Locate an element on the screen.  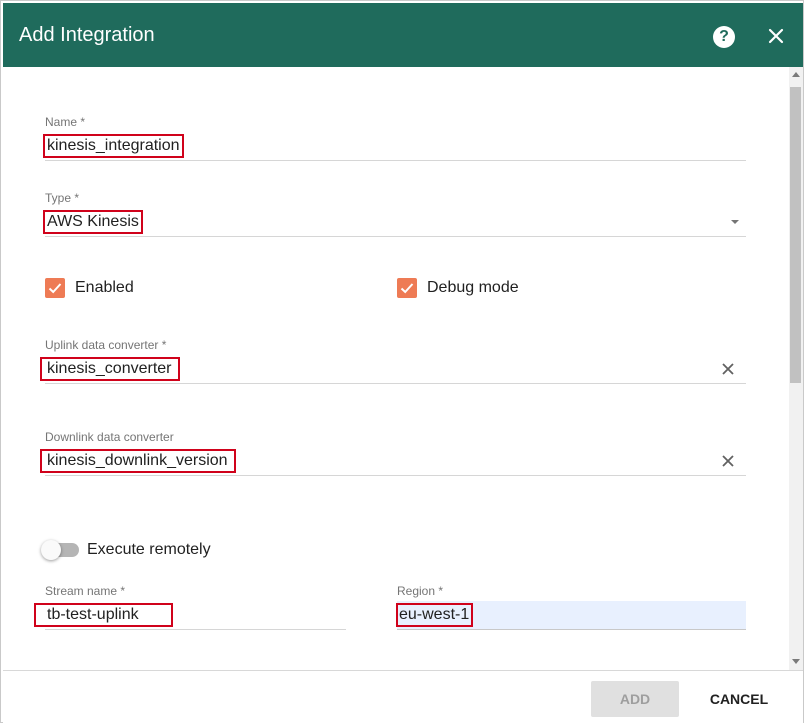
toggle-knob is located at coordinates (51, 550).